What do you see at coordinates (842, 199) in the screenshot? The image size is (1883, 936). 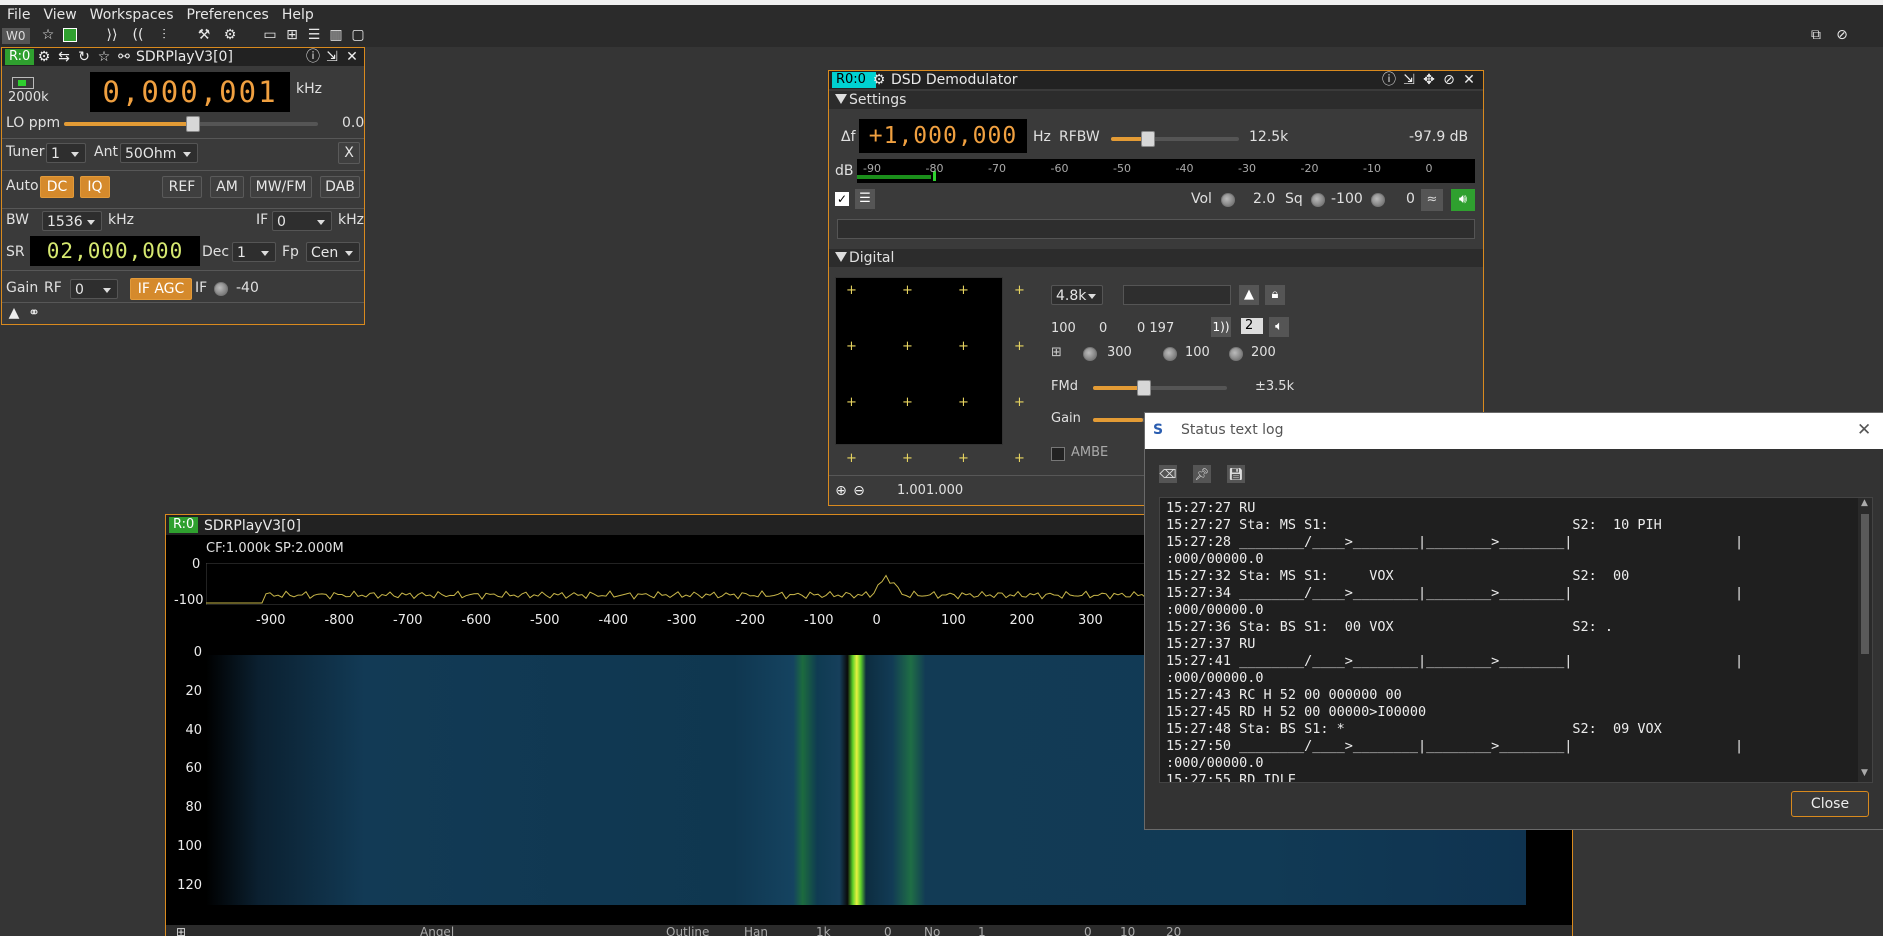 I see `enable-checkbox: ✓` at bounding box center [842, 199].